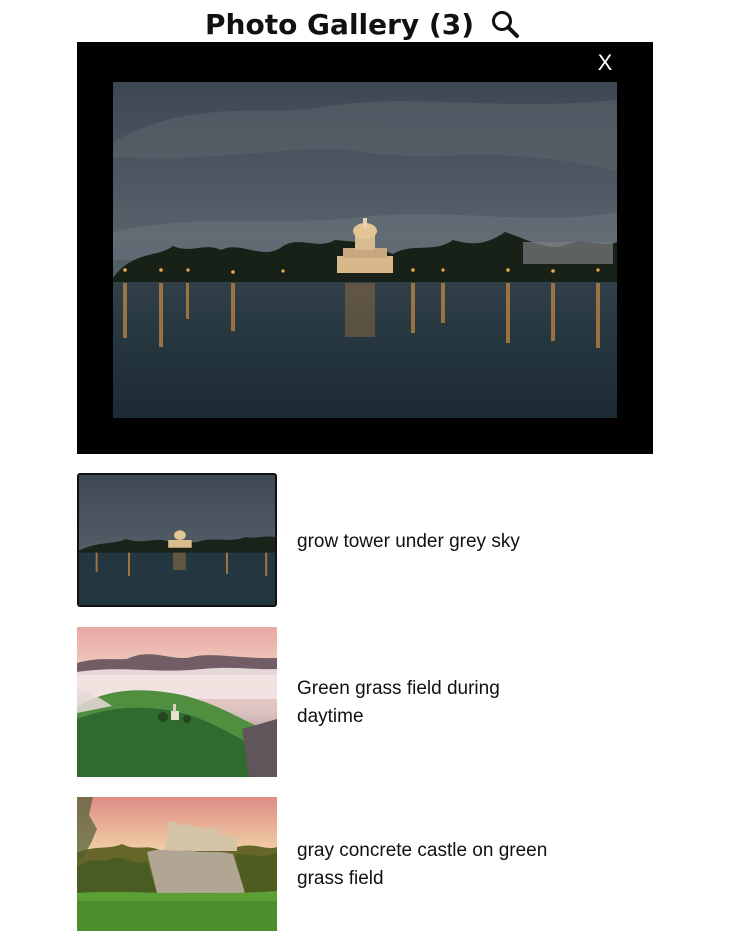  I want to click on close-viewer-button: X, so click(605, 63).